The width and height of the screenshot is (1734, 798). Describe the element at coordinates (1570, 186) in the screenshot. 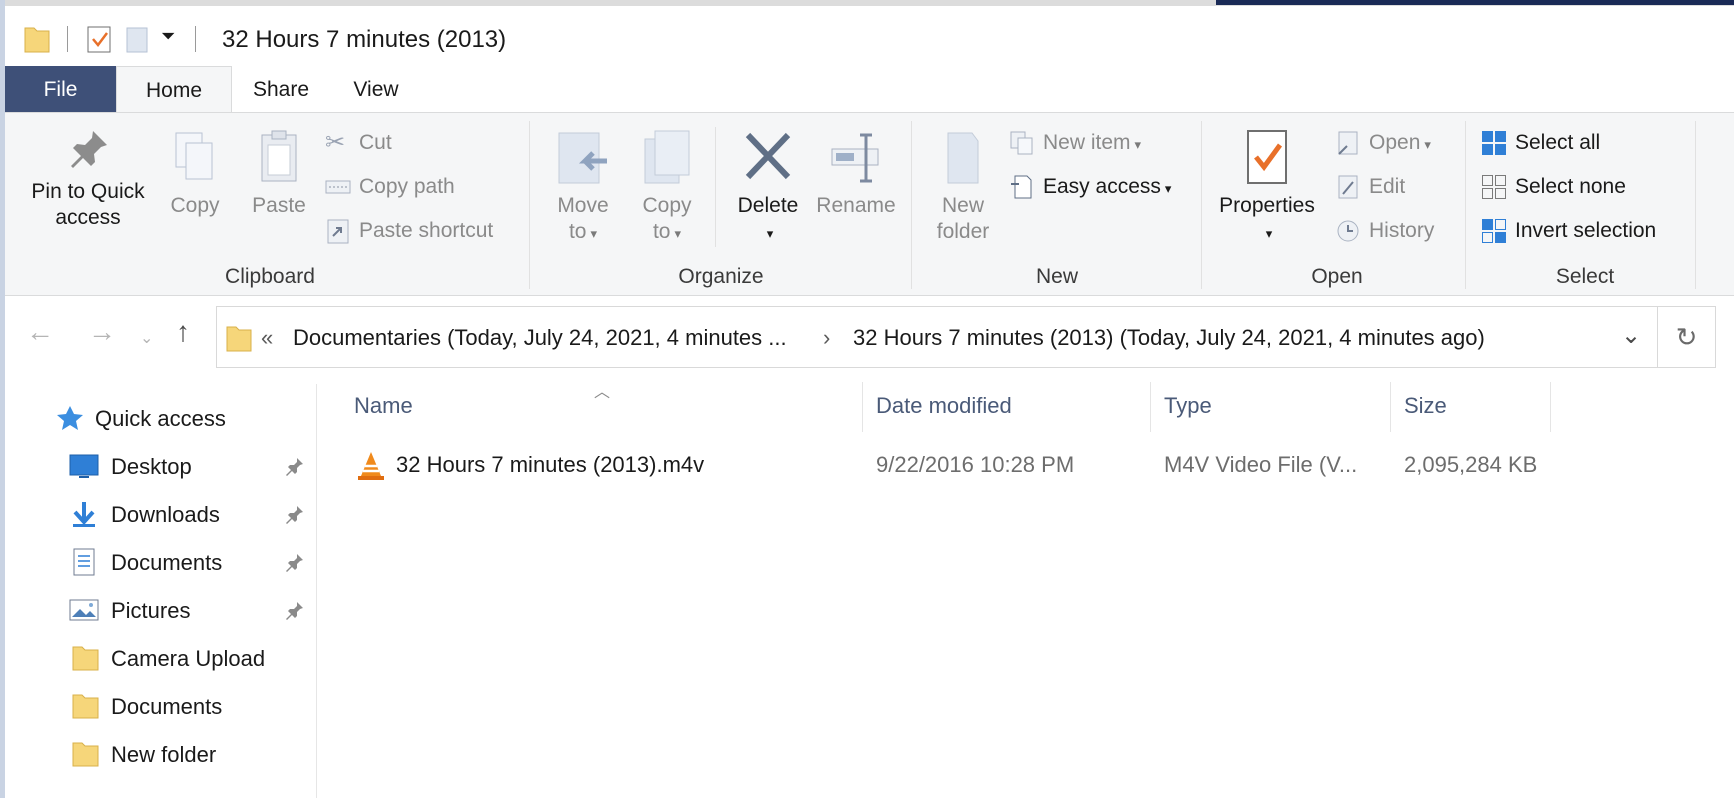

I see `select-none-label: Select none` at that location.